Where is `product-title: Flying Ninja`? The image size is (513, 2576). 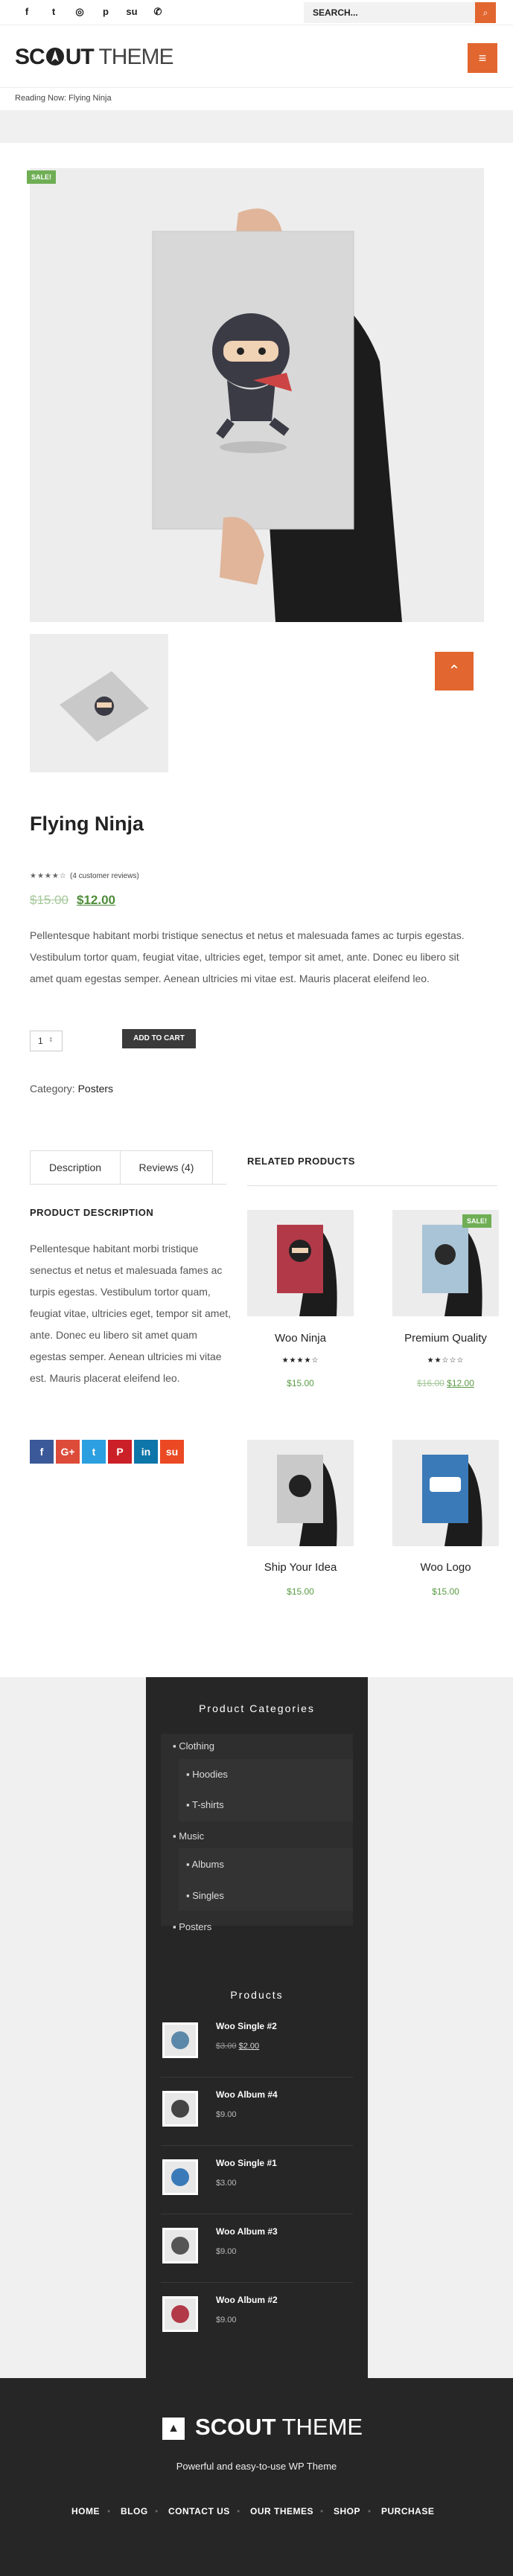 product-title: Flying Ninja is located at coordinates (87, 824).